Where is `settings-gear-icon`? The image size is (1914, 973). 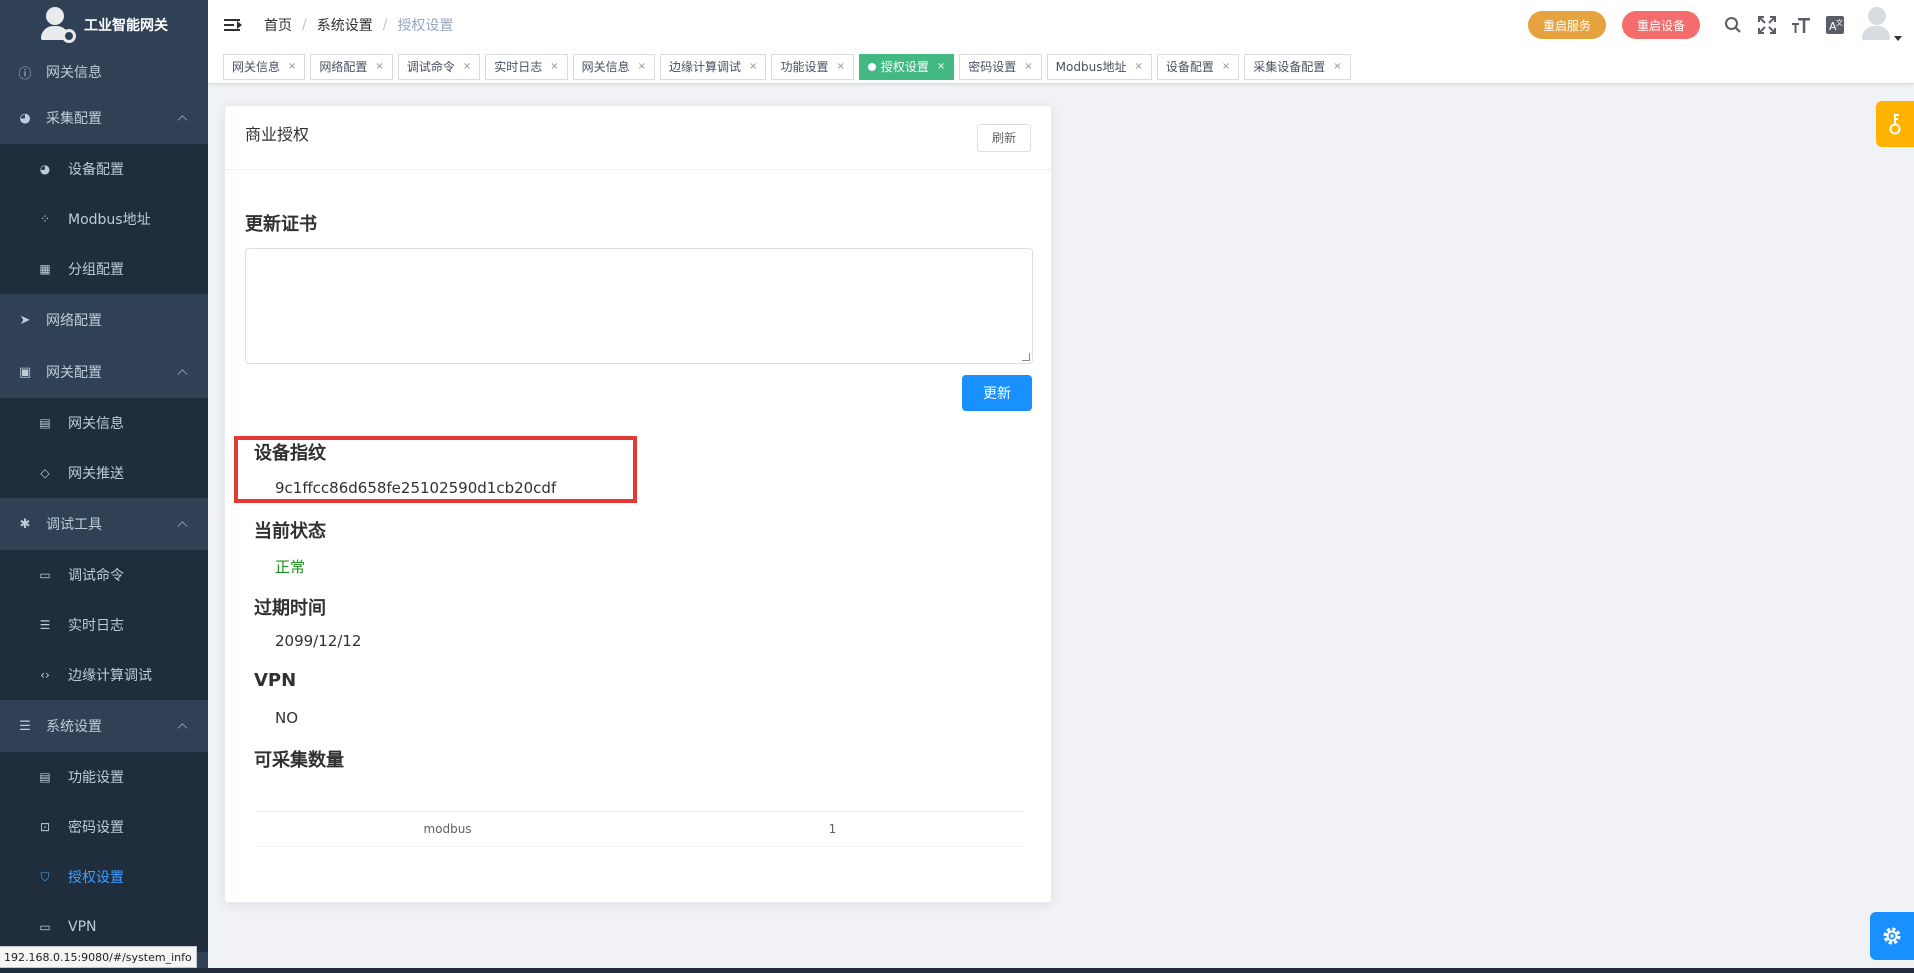 settings-gear-icon is located at coordinates (1892, 936).